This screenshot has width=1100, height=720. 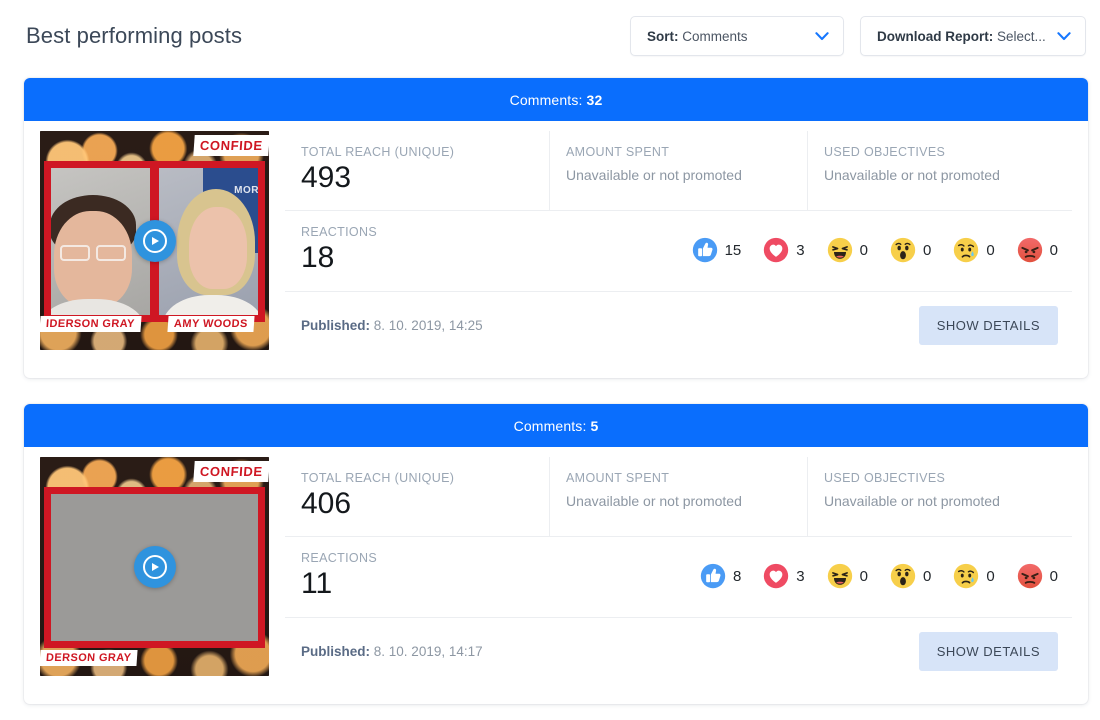 I want to click on sort-dropdown-value: Comments, so click(x=715, y=36).